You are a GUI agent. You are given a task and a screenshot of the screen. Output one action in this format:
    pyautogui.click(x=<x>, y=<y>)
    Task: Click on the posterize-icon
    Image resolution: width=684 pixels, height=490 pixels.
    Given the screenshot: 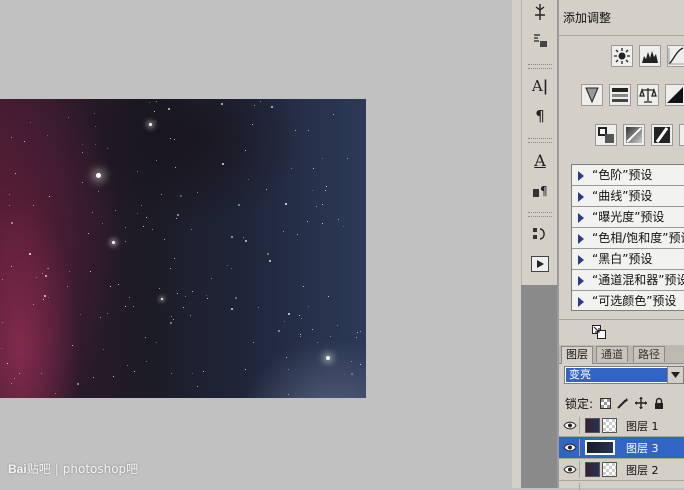 What is the action you would take?
    pyautogui.click(x=681, y=135)
    